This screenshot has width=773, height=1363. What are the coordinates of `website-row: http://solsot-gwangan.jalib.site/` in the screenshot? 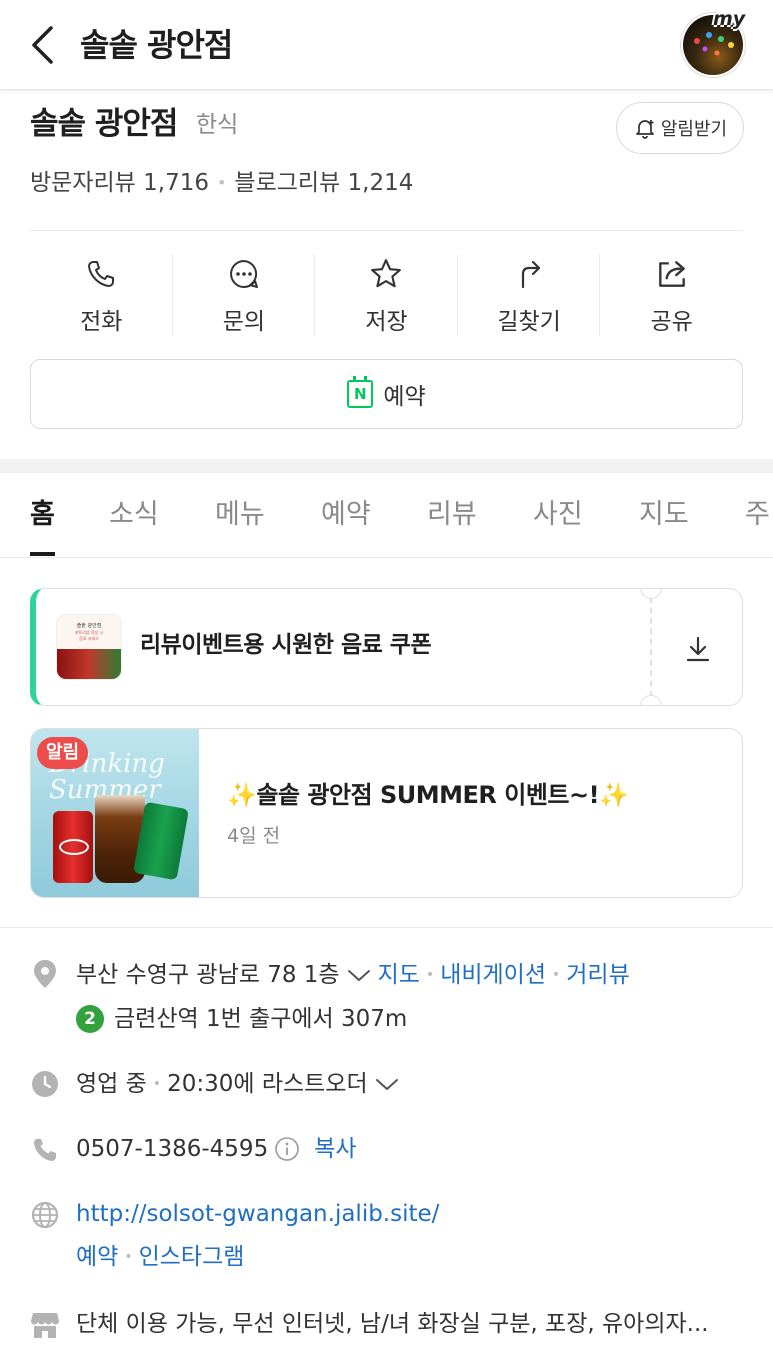 It's located at (257, 1214).